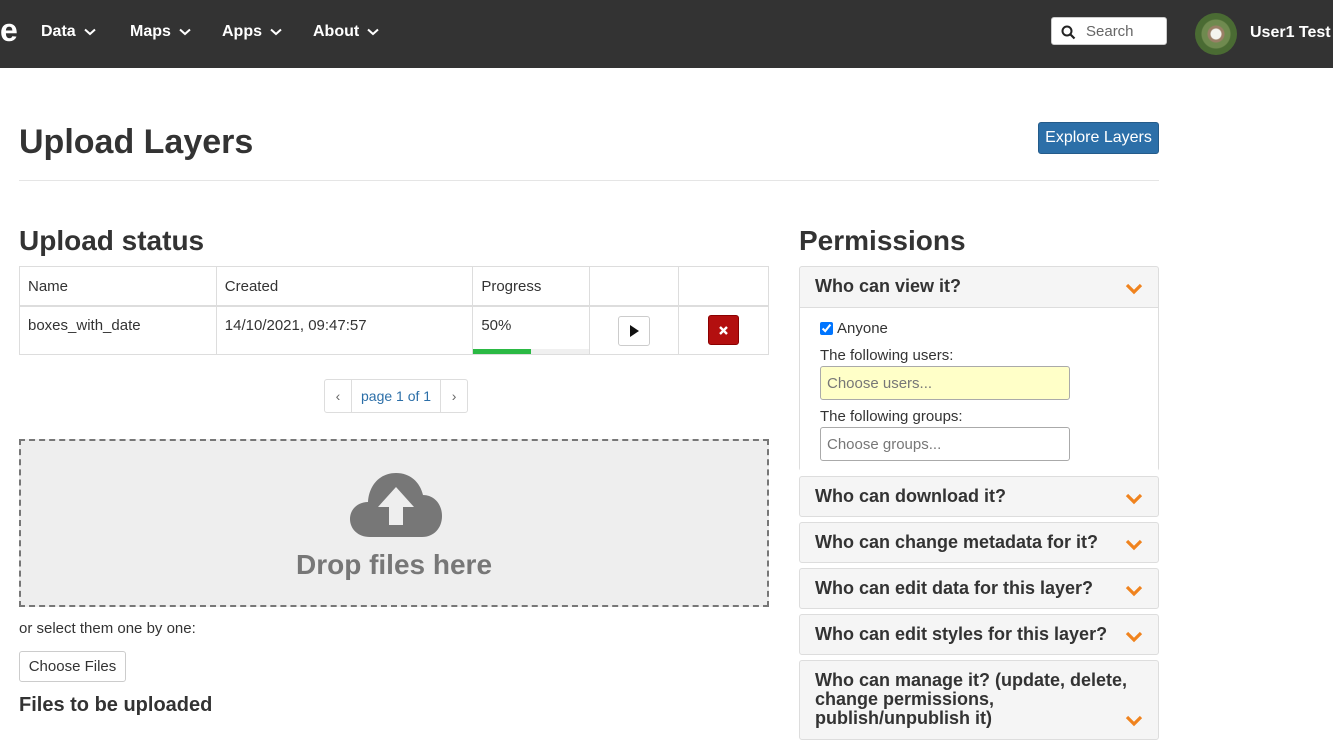  I want to click on top-navbar: e Data Maps Apps About User1 Test, so click(666, 34).